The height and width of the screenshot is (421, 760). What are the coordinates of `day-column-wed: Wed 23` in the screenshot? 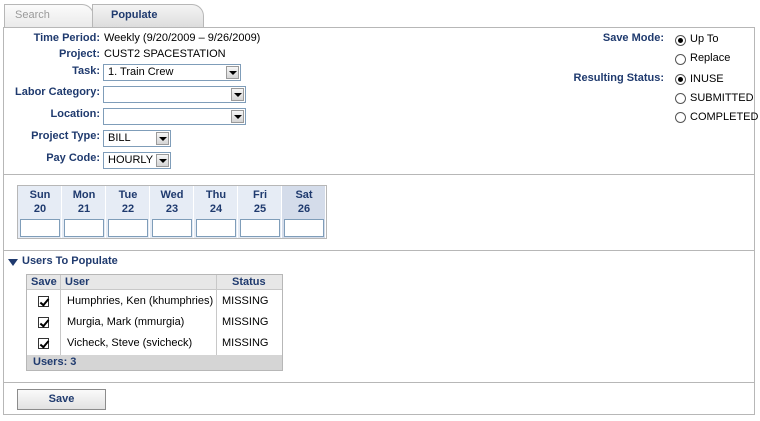 It's located at (172, 212).